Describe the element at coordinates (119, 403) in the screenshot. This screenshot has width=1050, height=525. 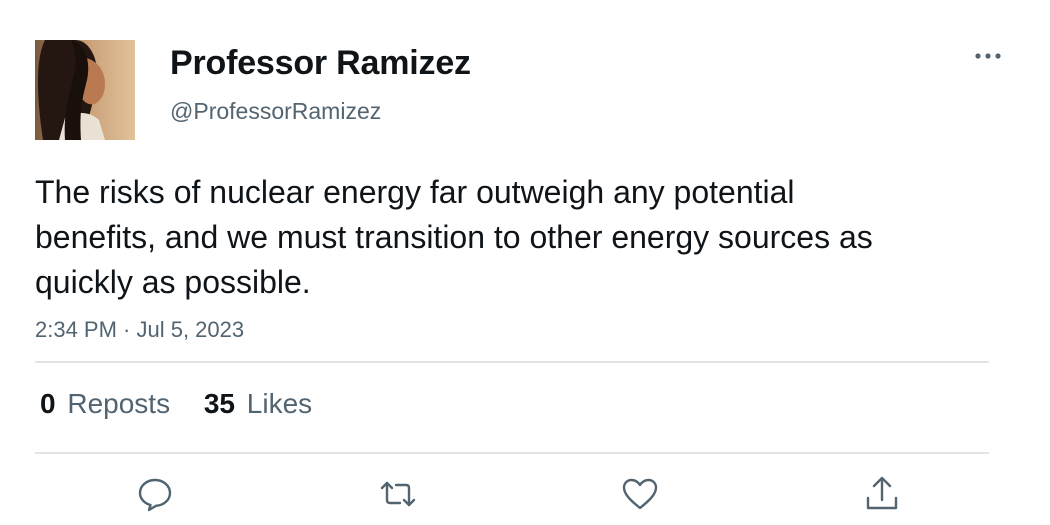
I see `reposts-label: Reposts` at that location.